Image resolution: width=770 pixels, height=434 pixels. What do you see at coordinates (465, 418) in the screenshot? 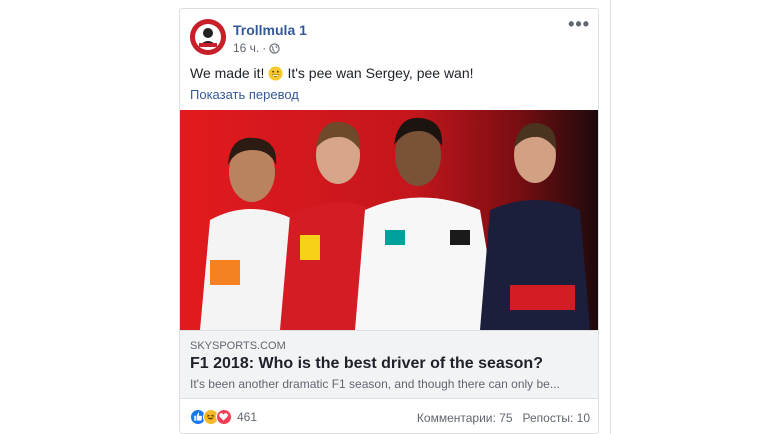
I see `comments-count-link: Комментарии: 75` at bounding box center [465, 418].